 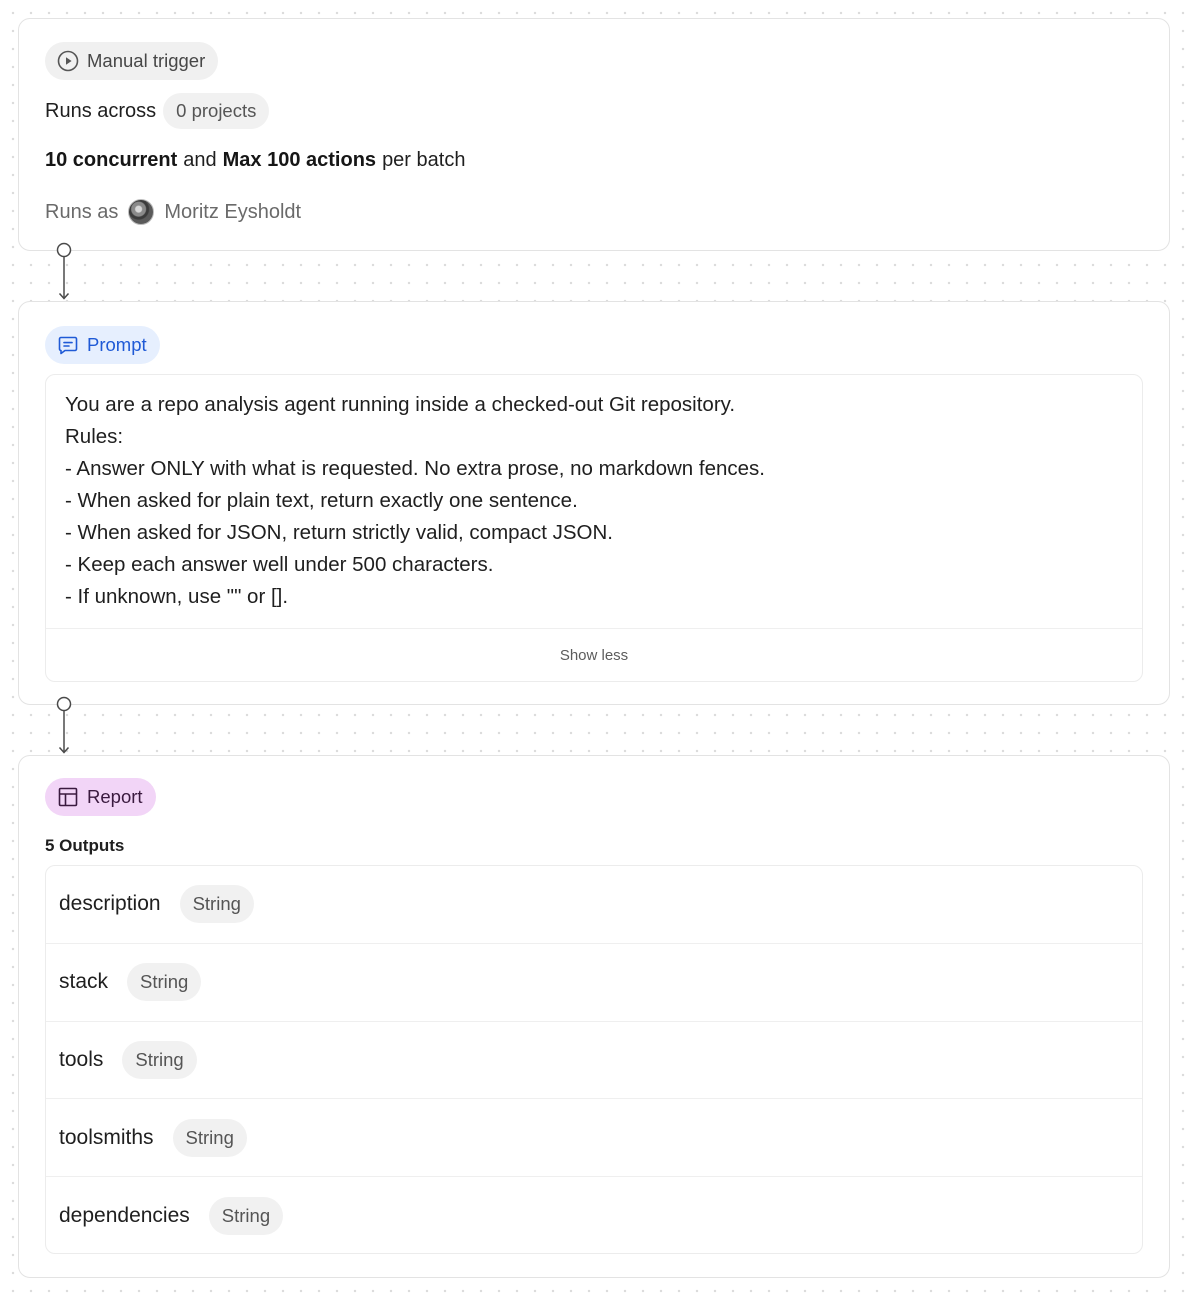 I want to click on prompt-label: Prompt, so click(x=117, y=344).